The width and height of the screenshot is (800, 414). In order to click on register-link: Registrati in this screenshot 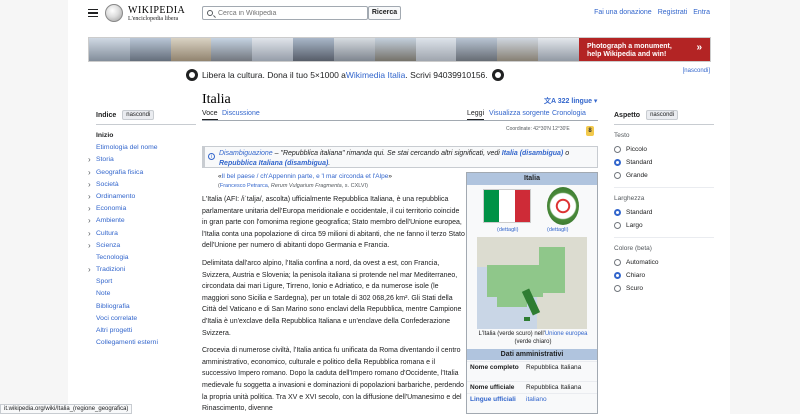, I will do `click(673, 12)`.